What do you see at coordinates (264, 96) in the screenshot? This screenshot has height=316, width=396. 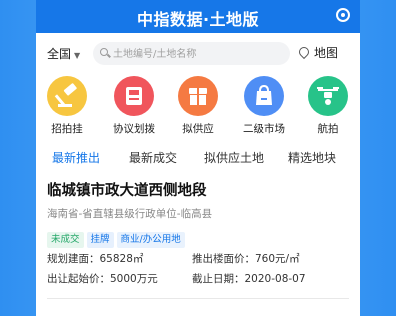 I see `bag-icon` at bounding box center [264, 96].